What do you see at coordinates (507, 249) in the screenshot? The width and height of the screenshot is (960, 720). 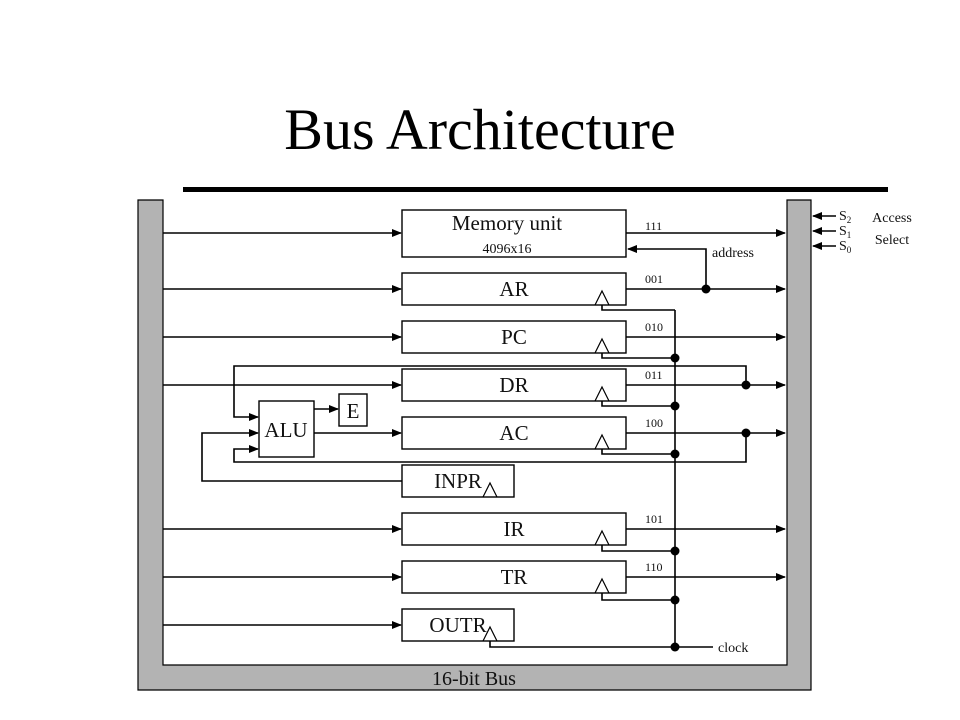 I see `memory-size-label: 4096x16` at bounding box center [507, 249].